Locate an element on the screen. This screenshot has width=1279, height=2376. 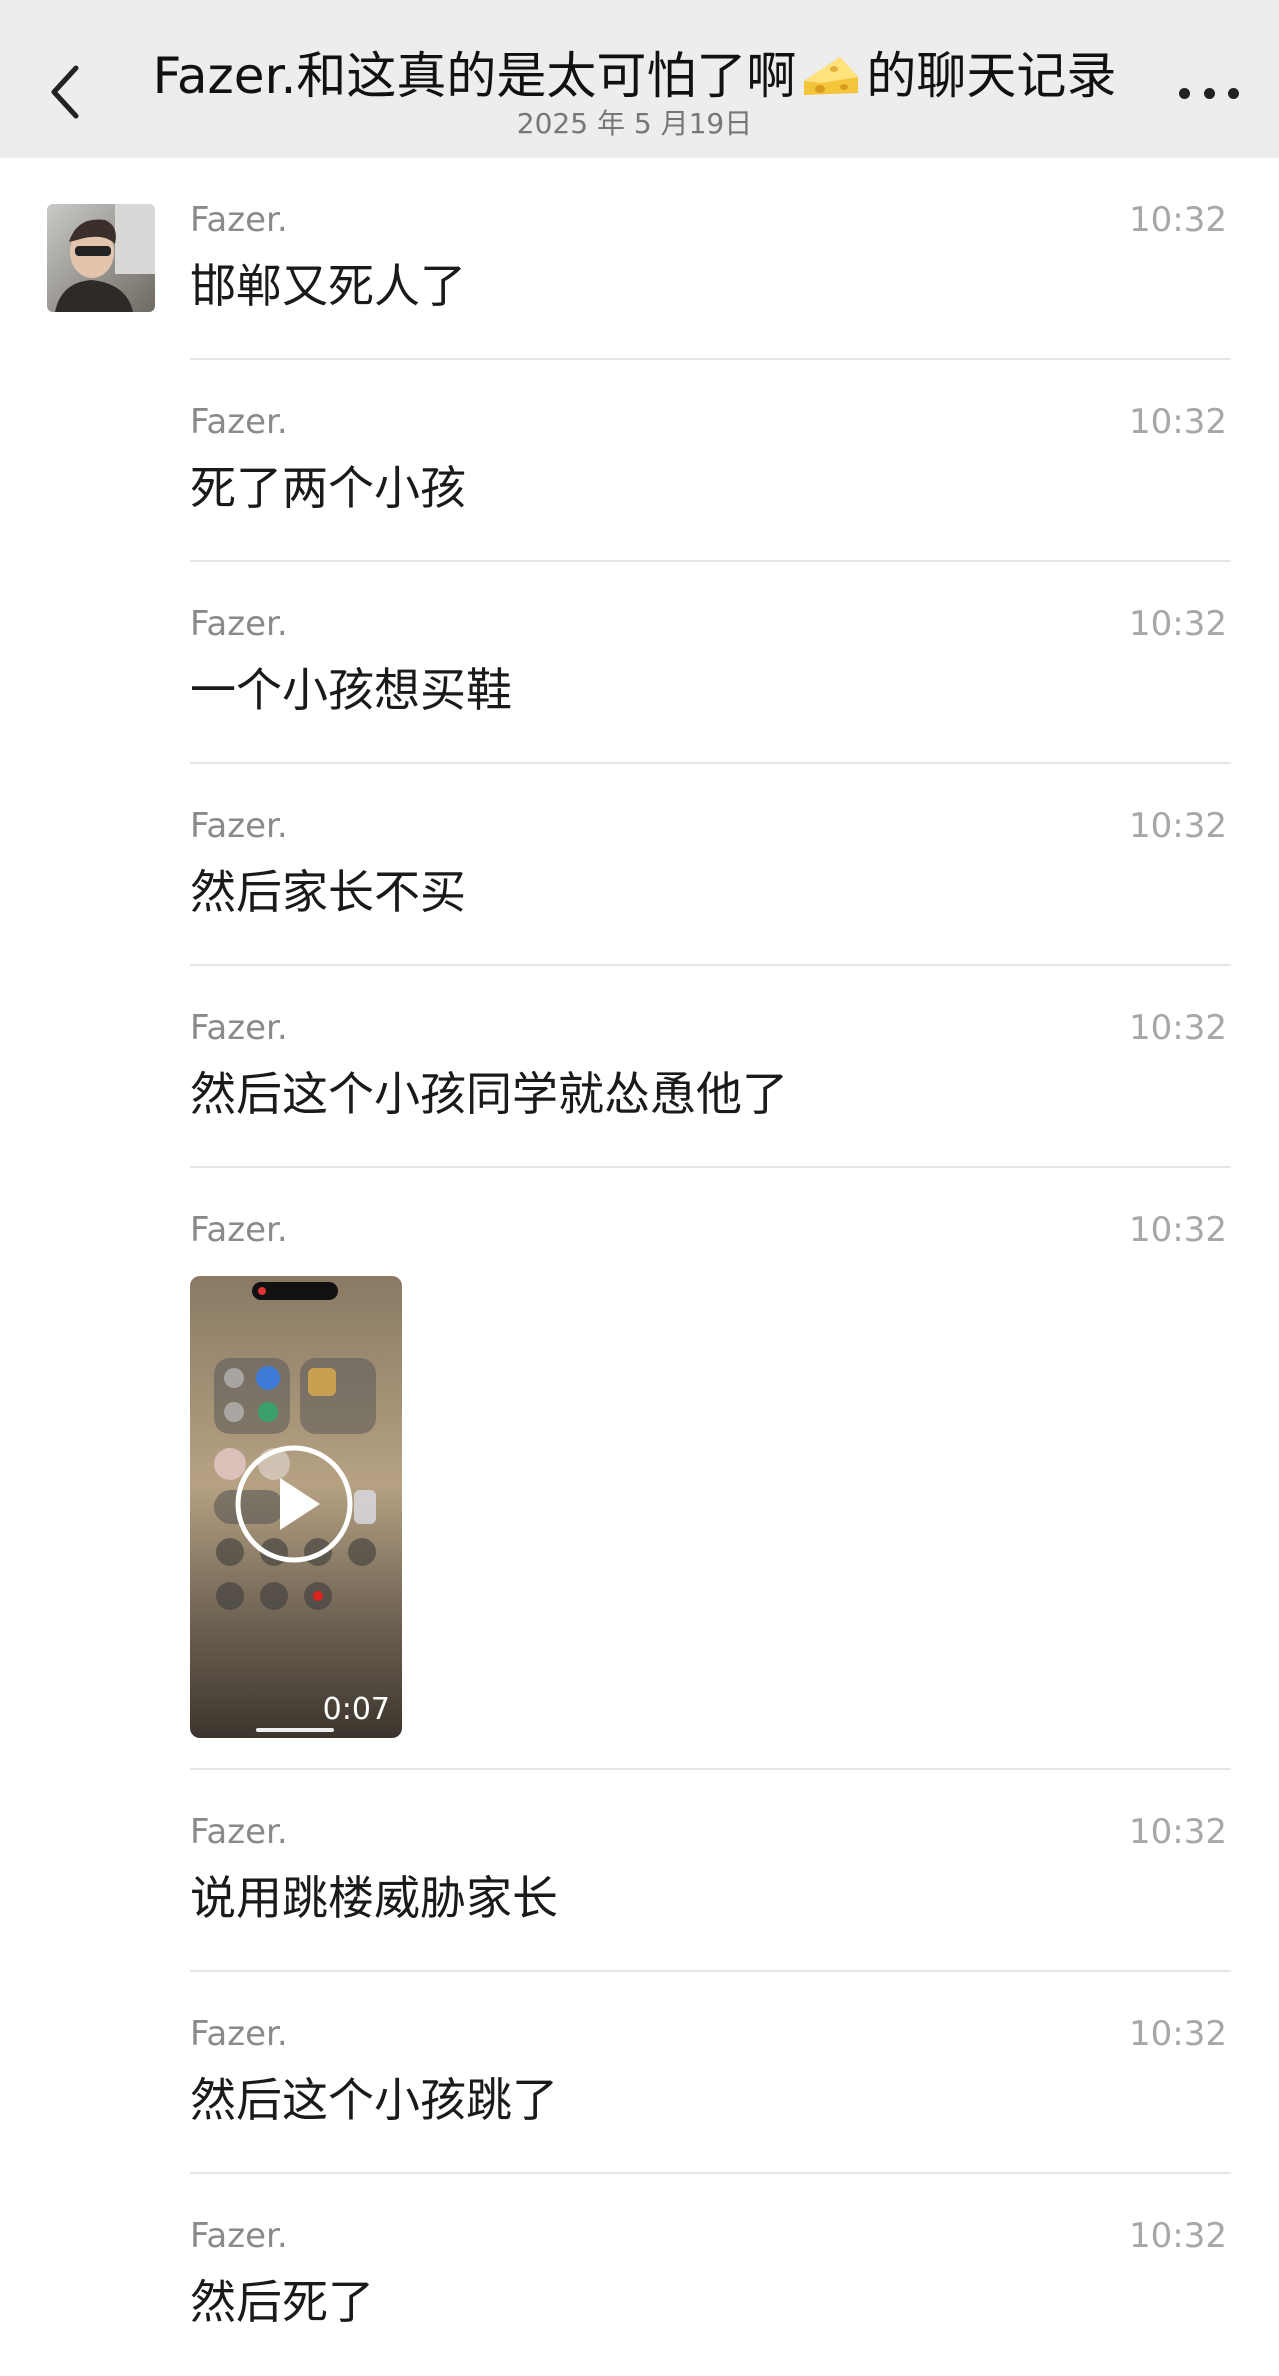
message-text: 然后家长不买 is located at coordinates (328, 892).